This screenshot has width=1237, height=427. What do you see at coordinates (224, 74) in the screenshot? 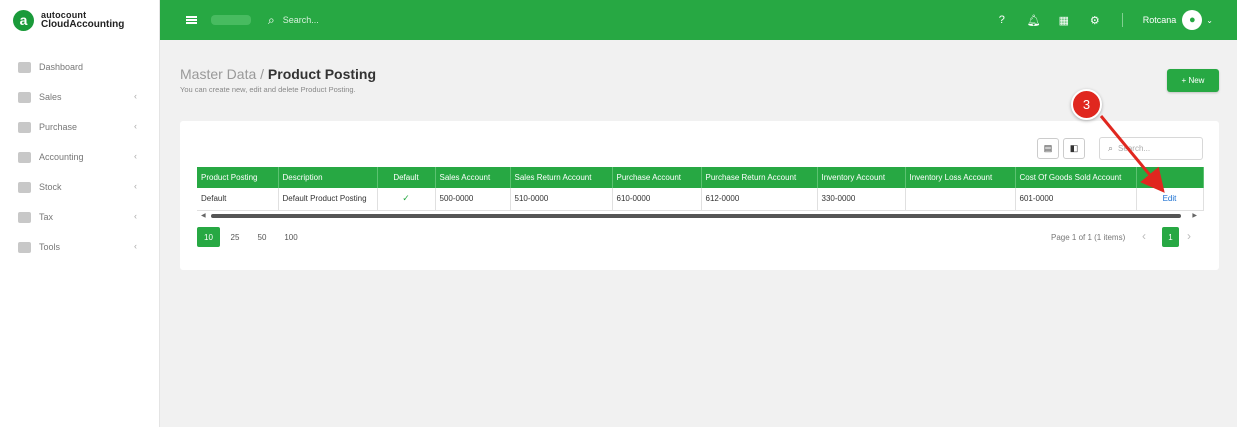
I see `breadcrumb-parent: Master Data /` at bounding box center [224, 74].